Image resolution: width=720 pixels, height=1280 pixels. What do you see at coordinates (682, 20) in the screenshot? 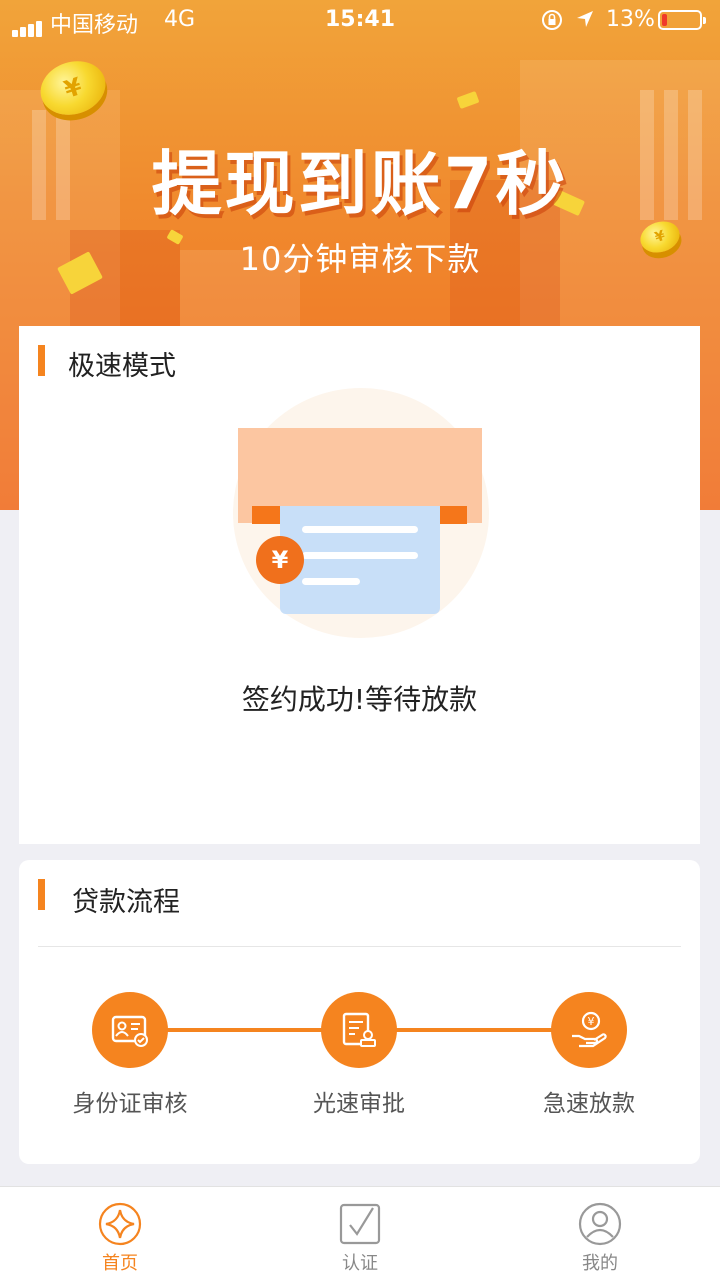
I see `battery-icon` at bounding box center [682, 20].